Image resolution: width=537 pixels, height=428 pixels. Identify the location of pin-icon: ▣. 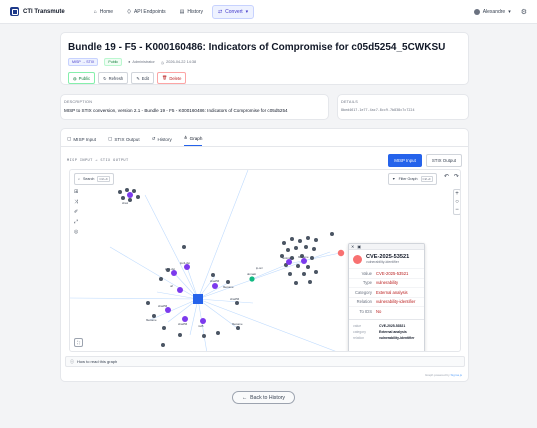
(359, 246).